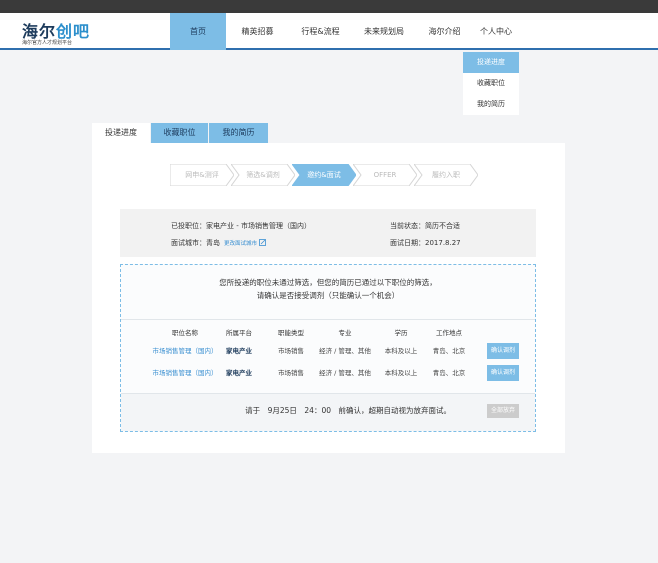  What do you see at coordinates (241, 226) in the screenshot?
I see `applied-position: 已投职位：家电产业 - 市场销售管理（国内）` at bounding box center [241, 226].